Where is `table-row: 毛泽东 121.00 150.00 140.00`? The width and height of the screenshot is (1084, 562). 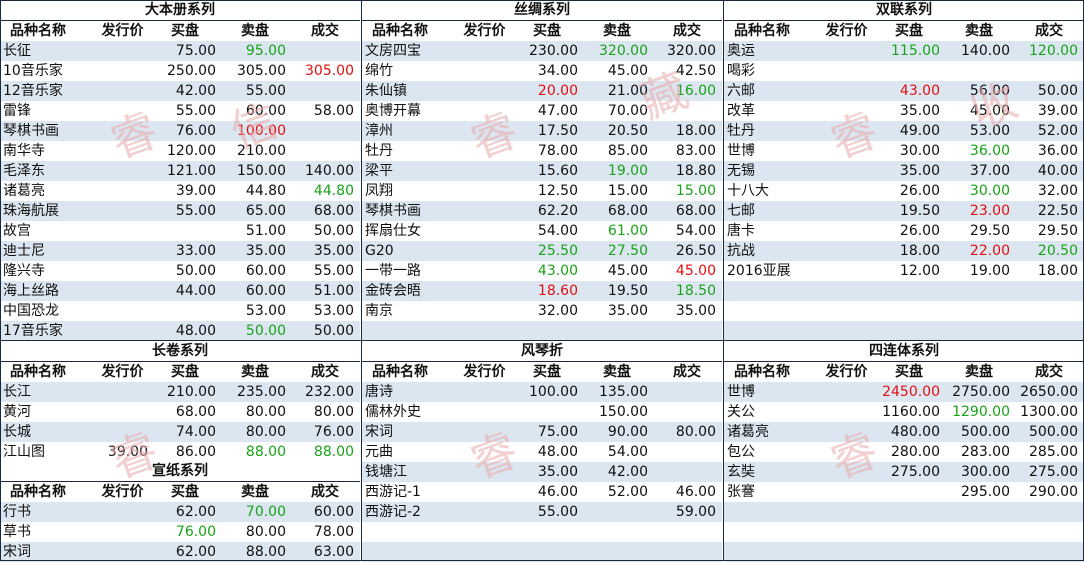
table-row: 毛泽东 121.00 150.00 140.00 is located at coordinates (180, 171).